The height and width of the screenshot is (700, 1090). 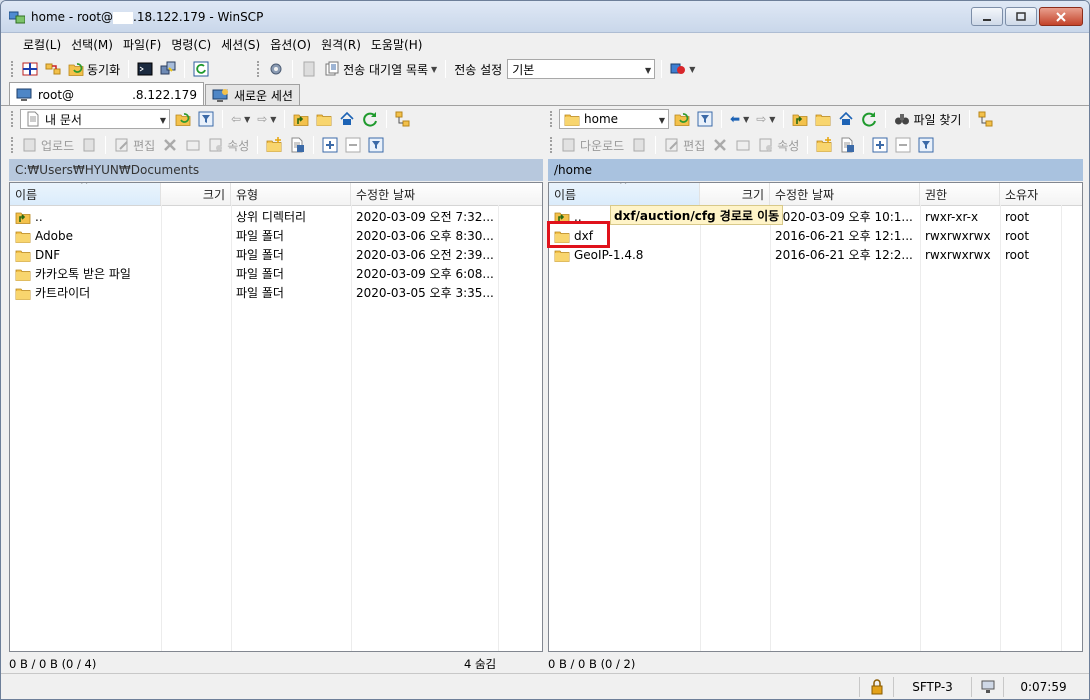 What do you see at coordinates (274, 145) in the screenshot?
I see `local-new-folder-button` at bounding box center [274, 145].